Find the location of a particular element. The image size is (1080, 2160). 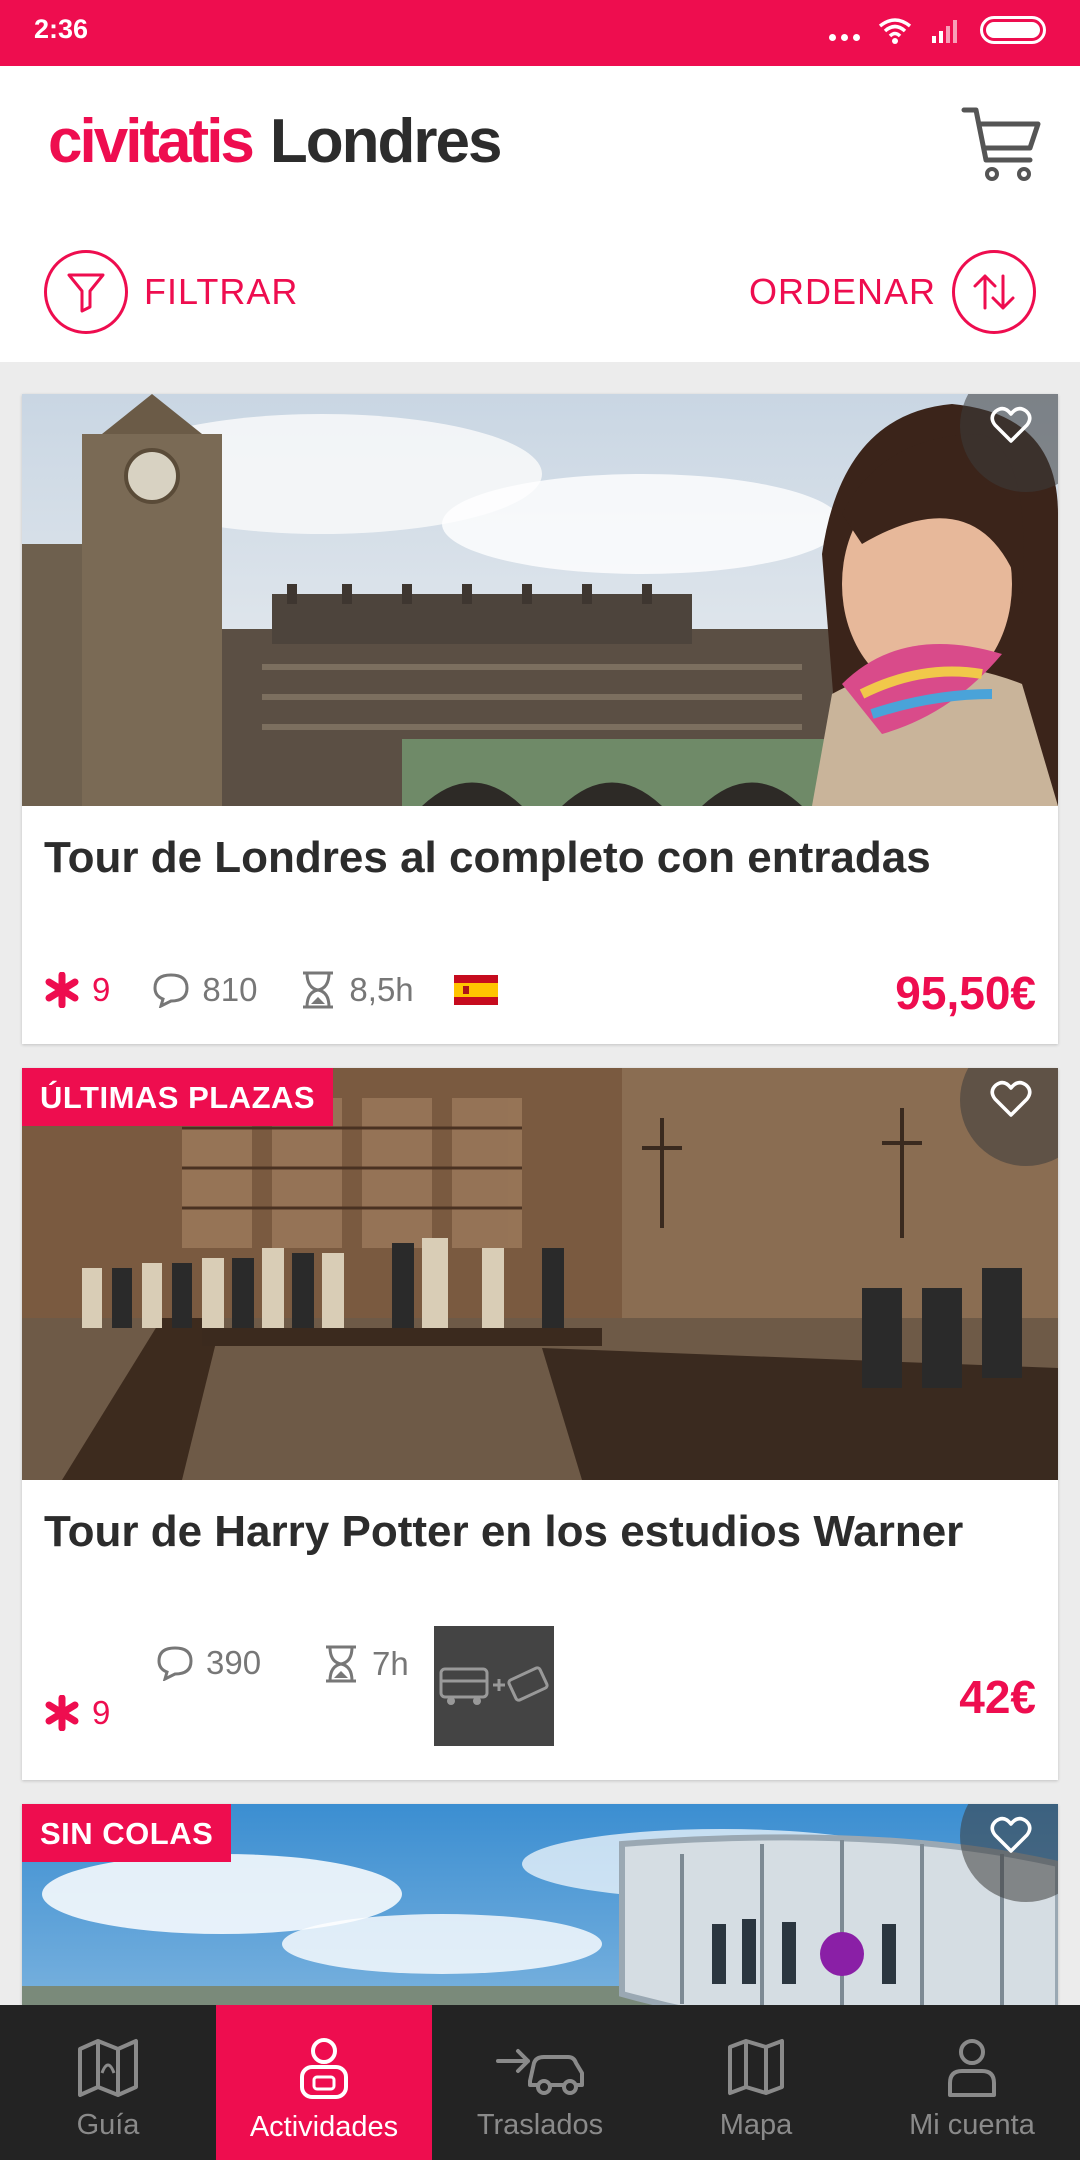

tab-traslados: Traslados is located at coordinates (540, 2082).